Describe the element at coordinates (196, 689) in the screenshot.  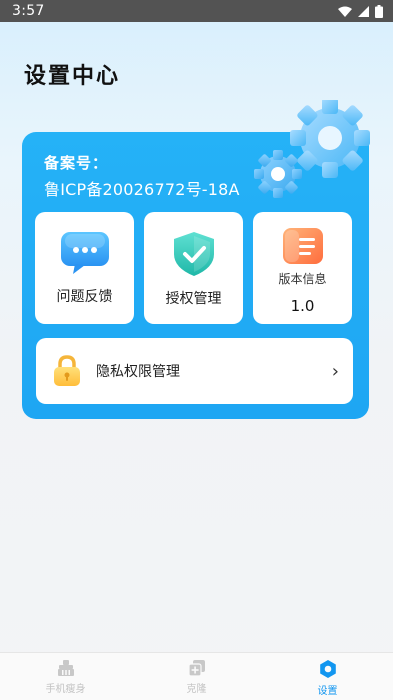
I see `nav-label-clone: 克隆` at that location.